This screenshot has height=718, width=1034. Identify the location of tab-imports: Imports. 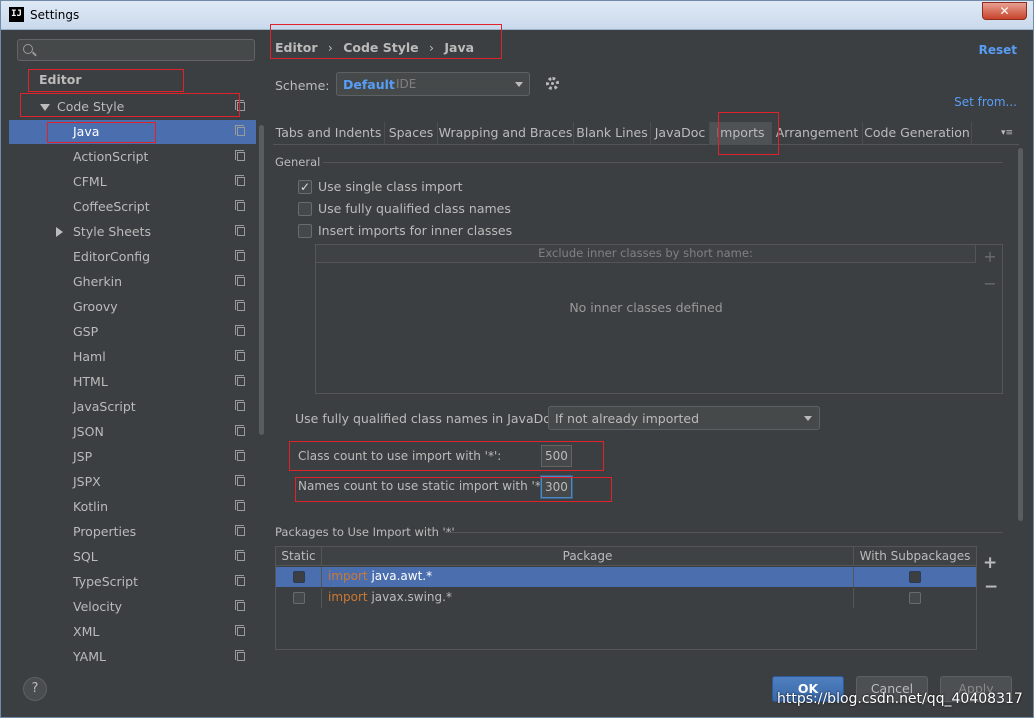
(741, 133).